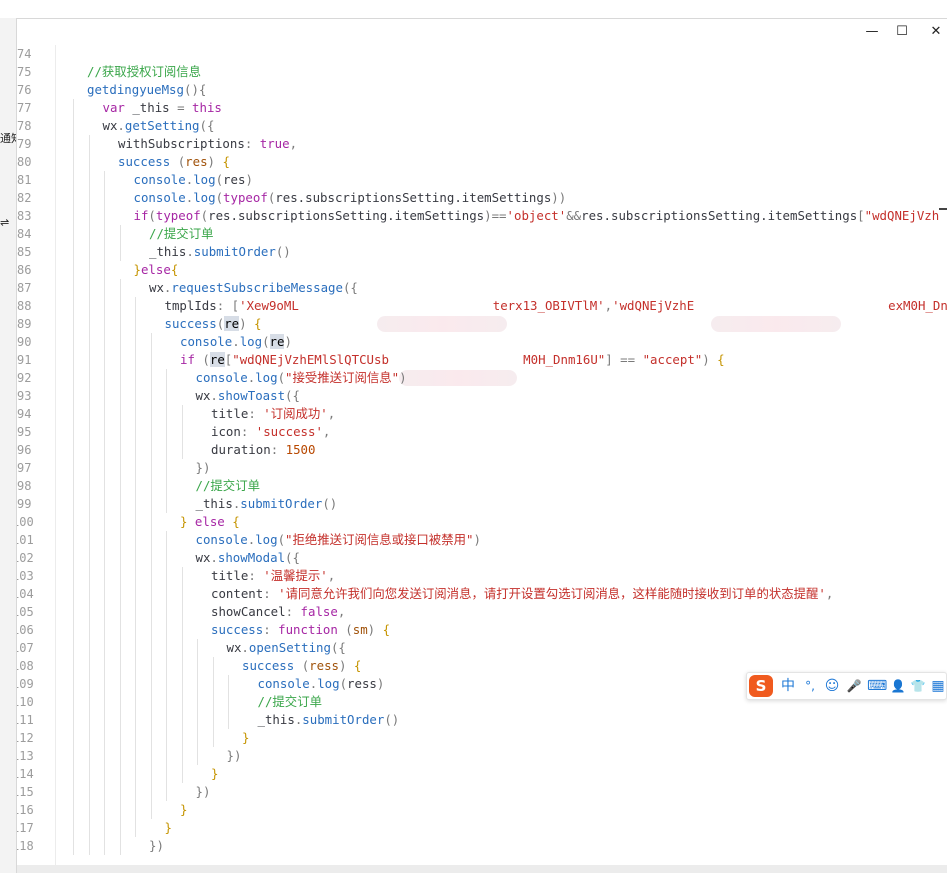 This screenshot has width=947, height=873. I want to click on code-line: success (res) {, so click(174, 162).